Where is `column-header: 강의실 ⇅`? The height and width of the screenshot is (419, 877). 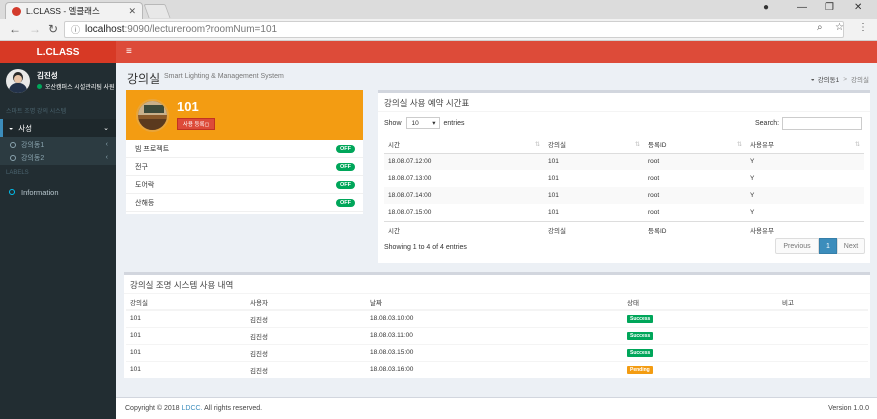
column-header: 강의실 ⇅ is located at coordinates (594, 145).